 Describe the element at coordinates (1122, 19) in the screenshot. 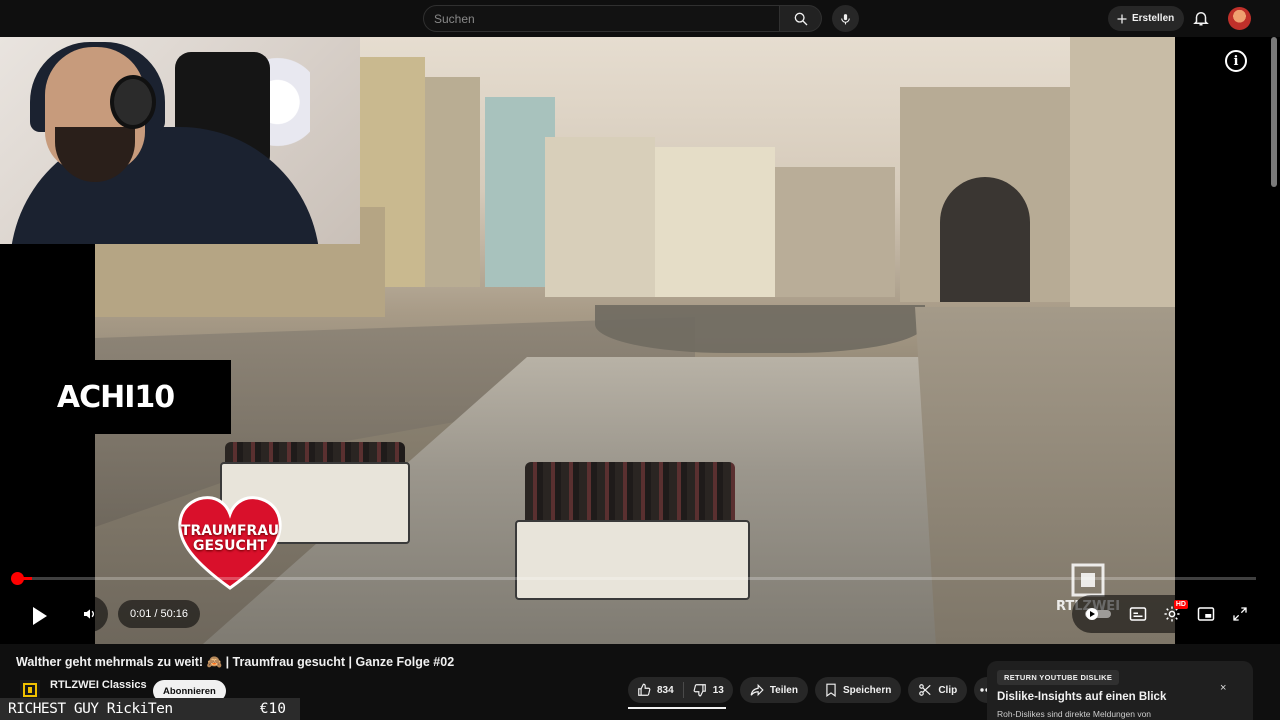

I see `plus-icon` at that location.